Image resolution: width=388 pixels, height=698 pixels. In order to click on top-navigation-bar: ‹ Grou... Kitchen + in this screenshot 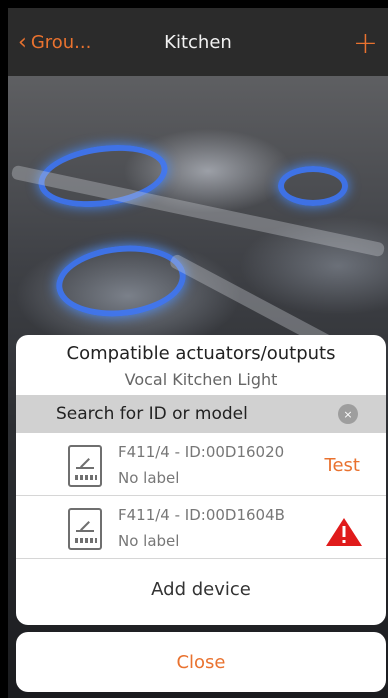, I will do `click(198, 42)`.